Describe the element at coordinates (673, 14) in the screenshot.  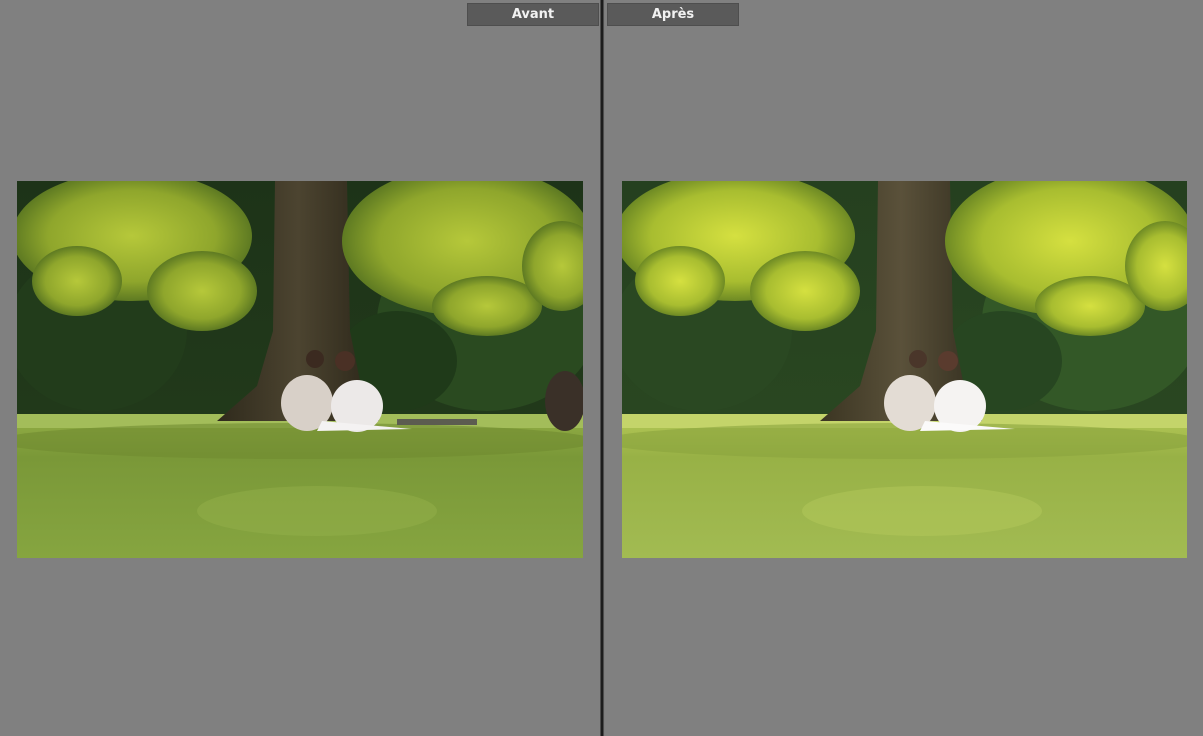
I see `after-label: Après` at that location.